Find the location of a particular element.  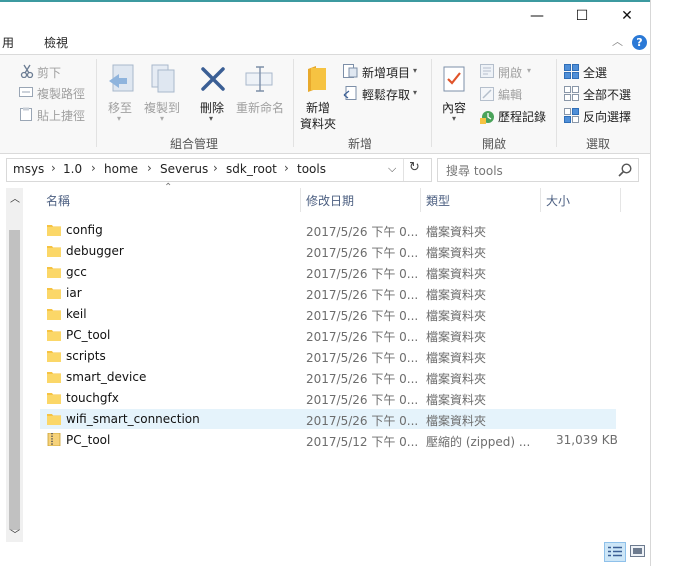

file-type: 檔案資料夾 is located at coordinates (456, 379).